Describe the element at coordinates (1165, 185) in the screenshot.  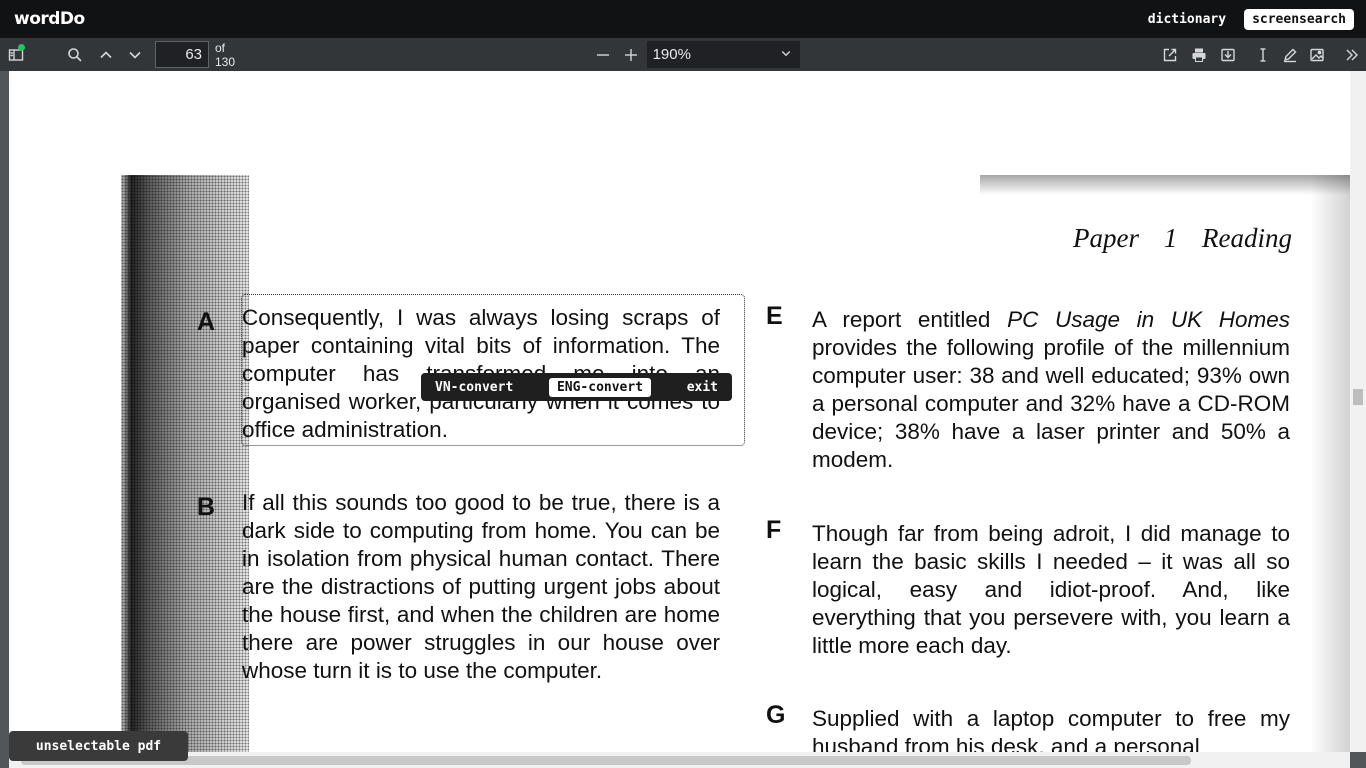
I see `page-edge-shadow` at that location.